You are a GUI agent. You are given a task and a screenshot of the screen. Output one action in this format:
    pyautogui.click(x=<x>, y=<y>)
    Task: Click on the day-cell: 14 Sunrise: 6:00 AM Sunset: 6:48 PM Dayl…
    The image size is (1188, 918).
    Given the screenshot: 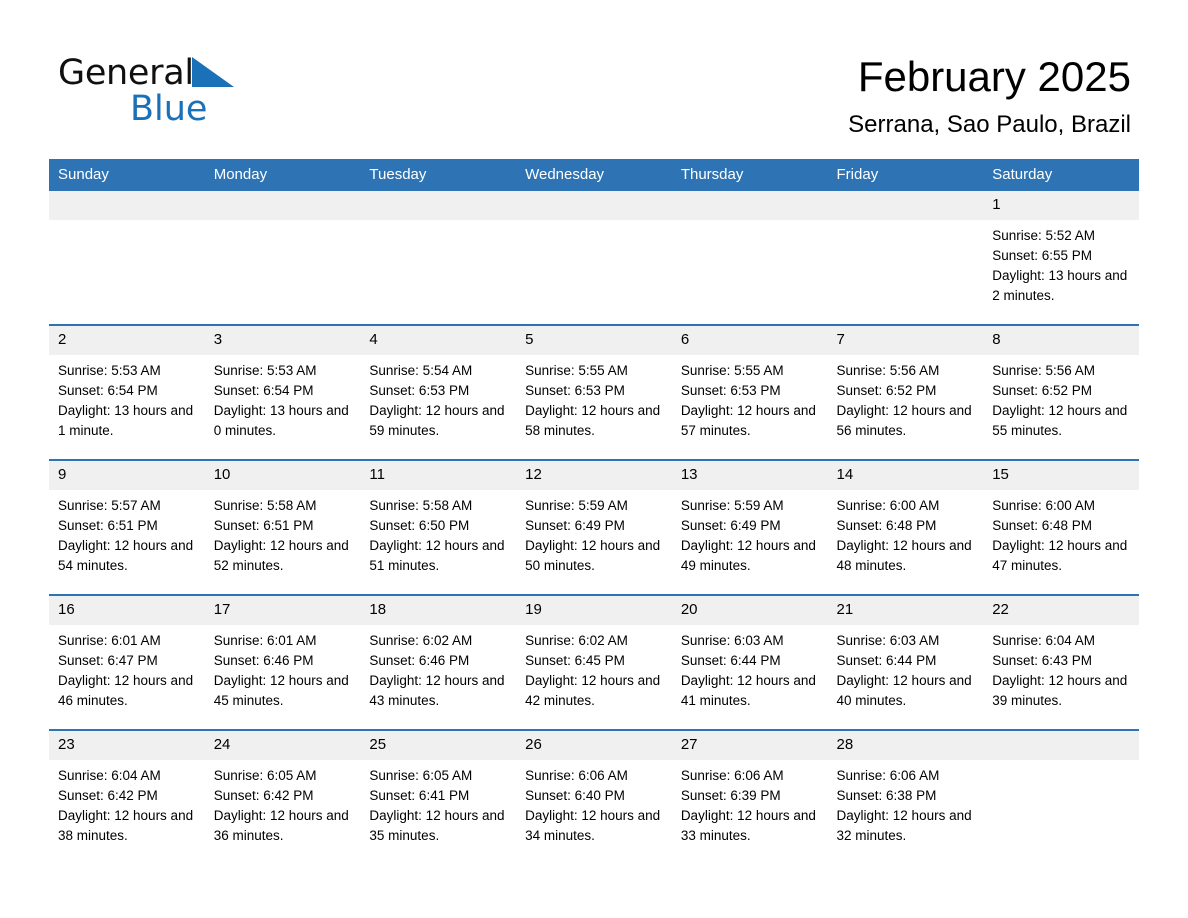 What is the action you would take?
    pyautogui.click(x=905, y=527)
    